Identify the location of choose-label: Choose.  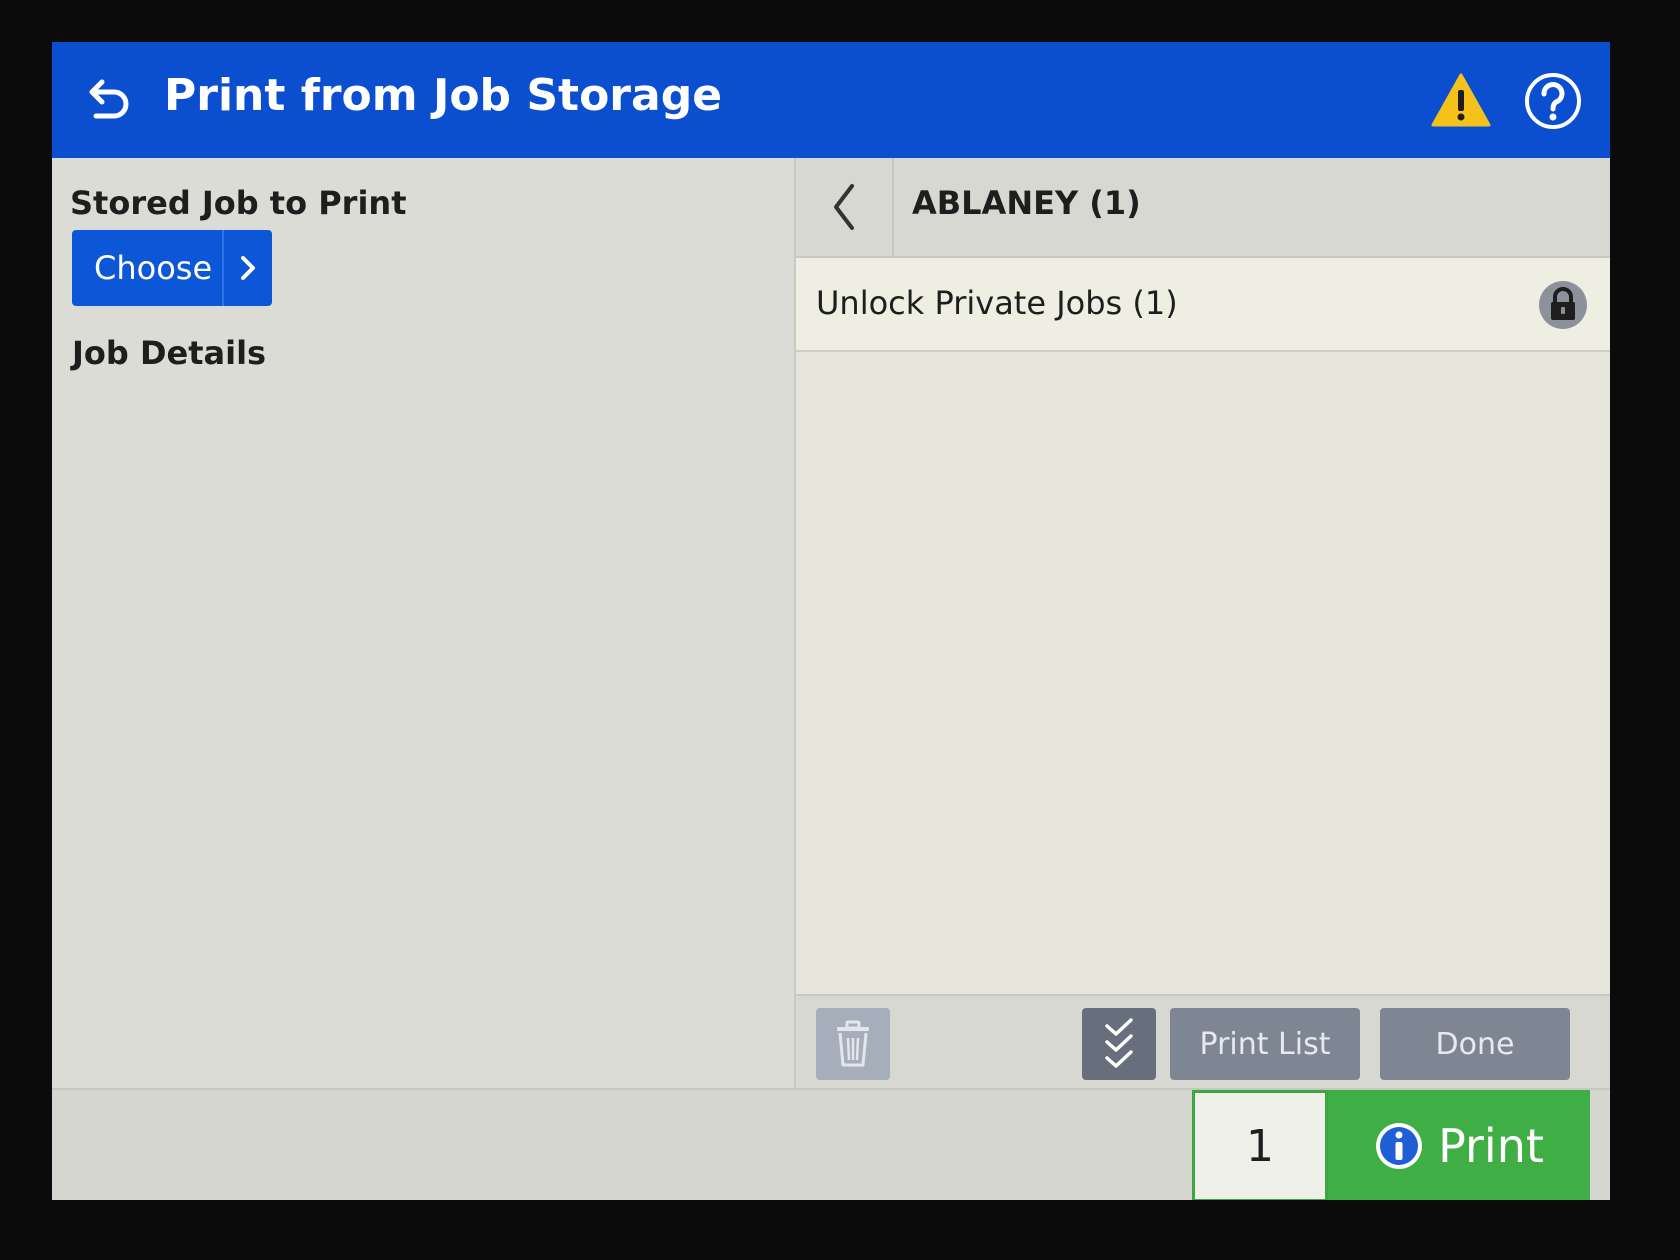
(153, 268).